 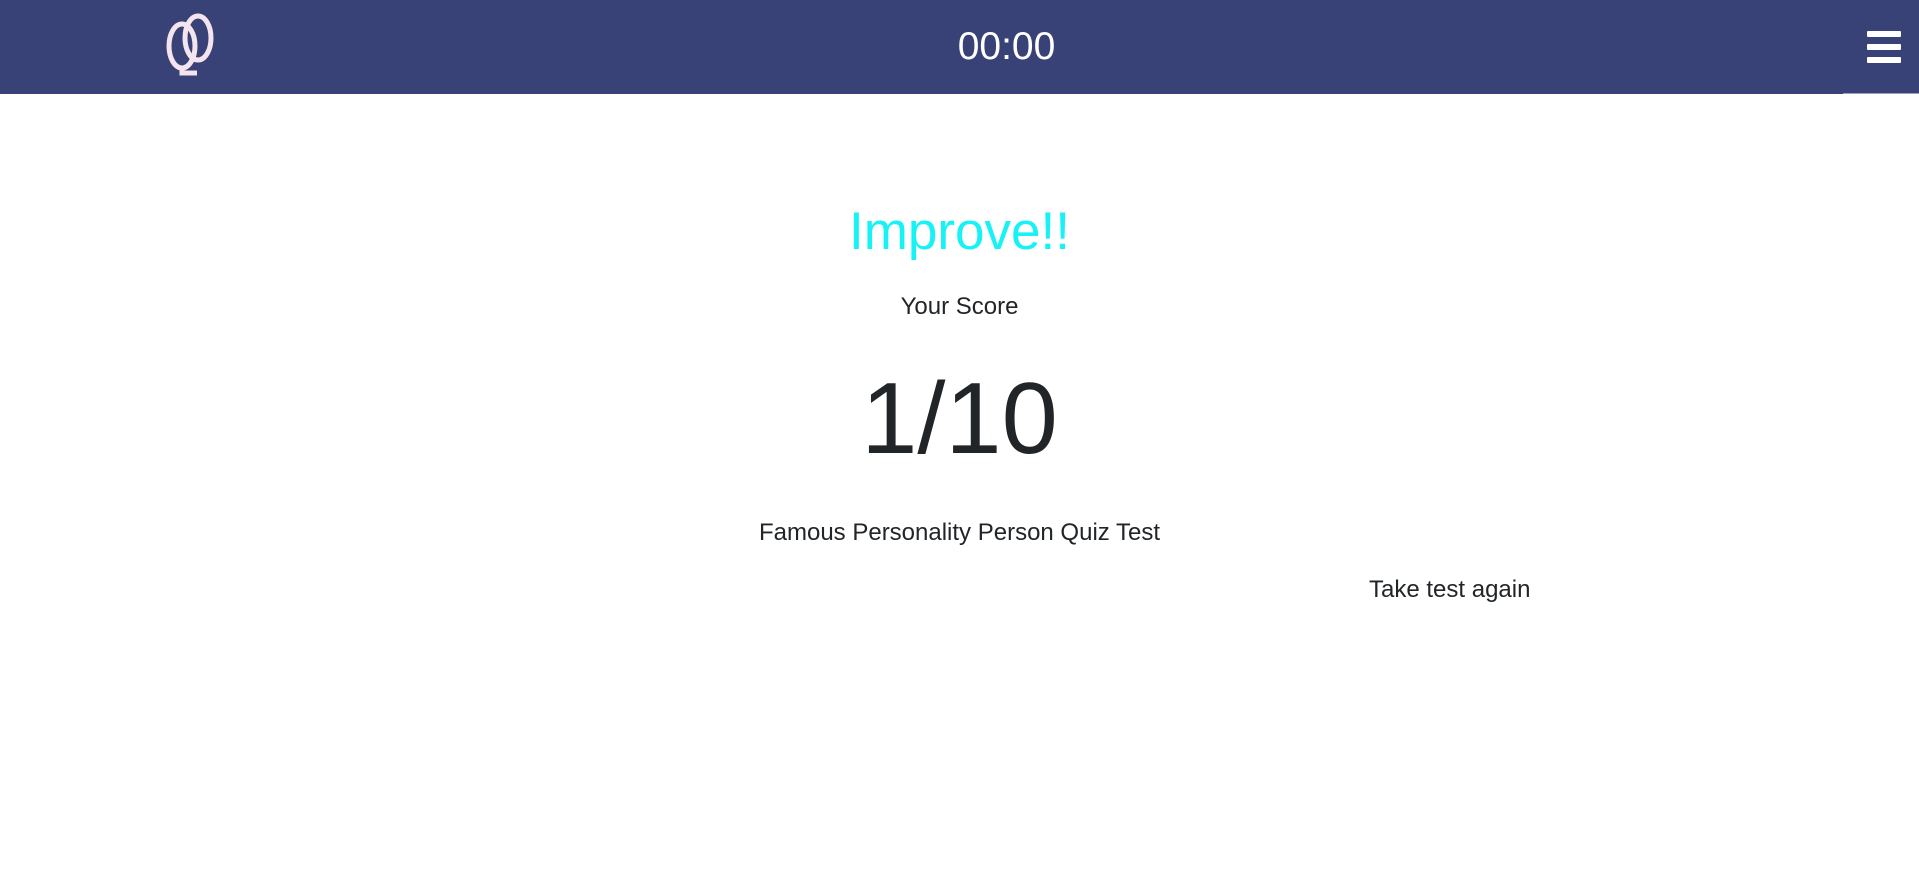 I want to click on result-headline: Improve!!, so click(x=959, y=231).